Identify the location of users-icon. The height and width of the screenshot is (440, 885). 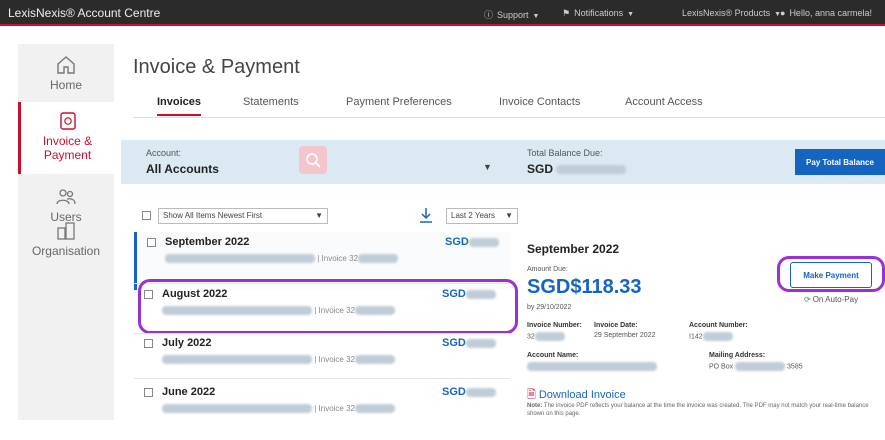
(66, 197).